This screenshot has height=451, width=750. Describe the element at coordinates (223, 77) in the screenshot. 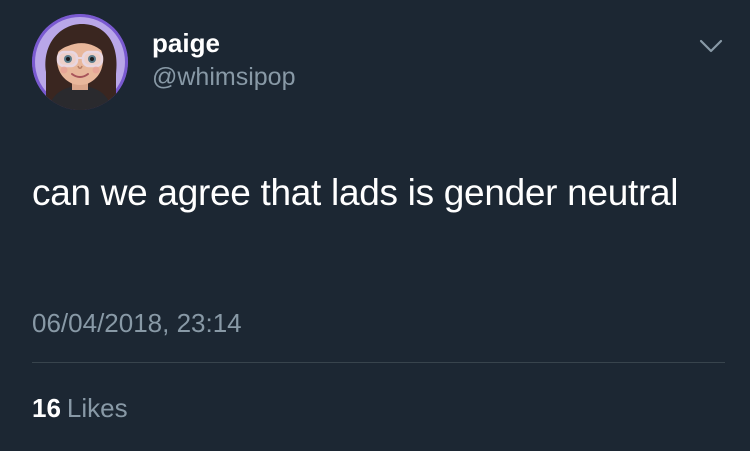

I see `author-handle: @whimsipop` at that location.